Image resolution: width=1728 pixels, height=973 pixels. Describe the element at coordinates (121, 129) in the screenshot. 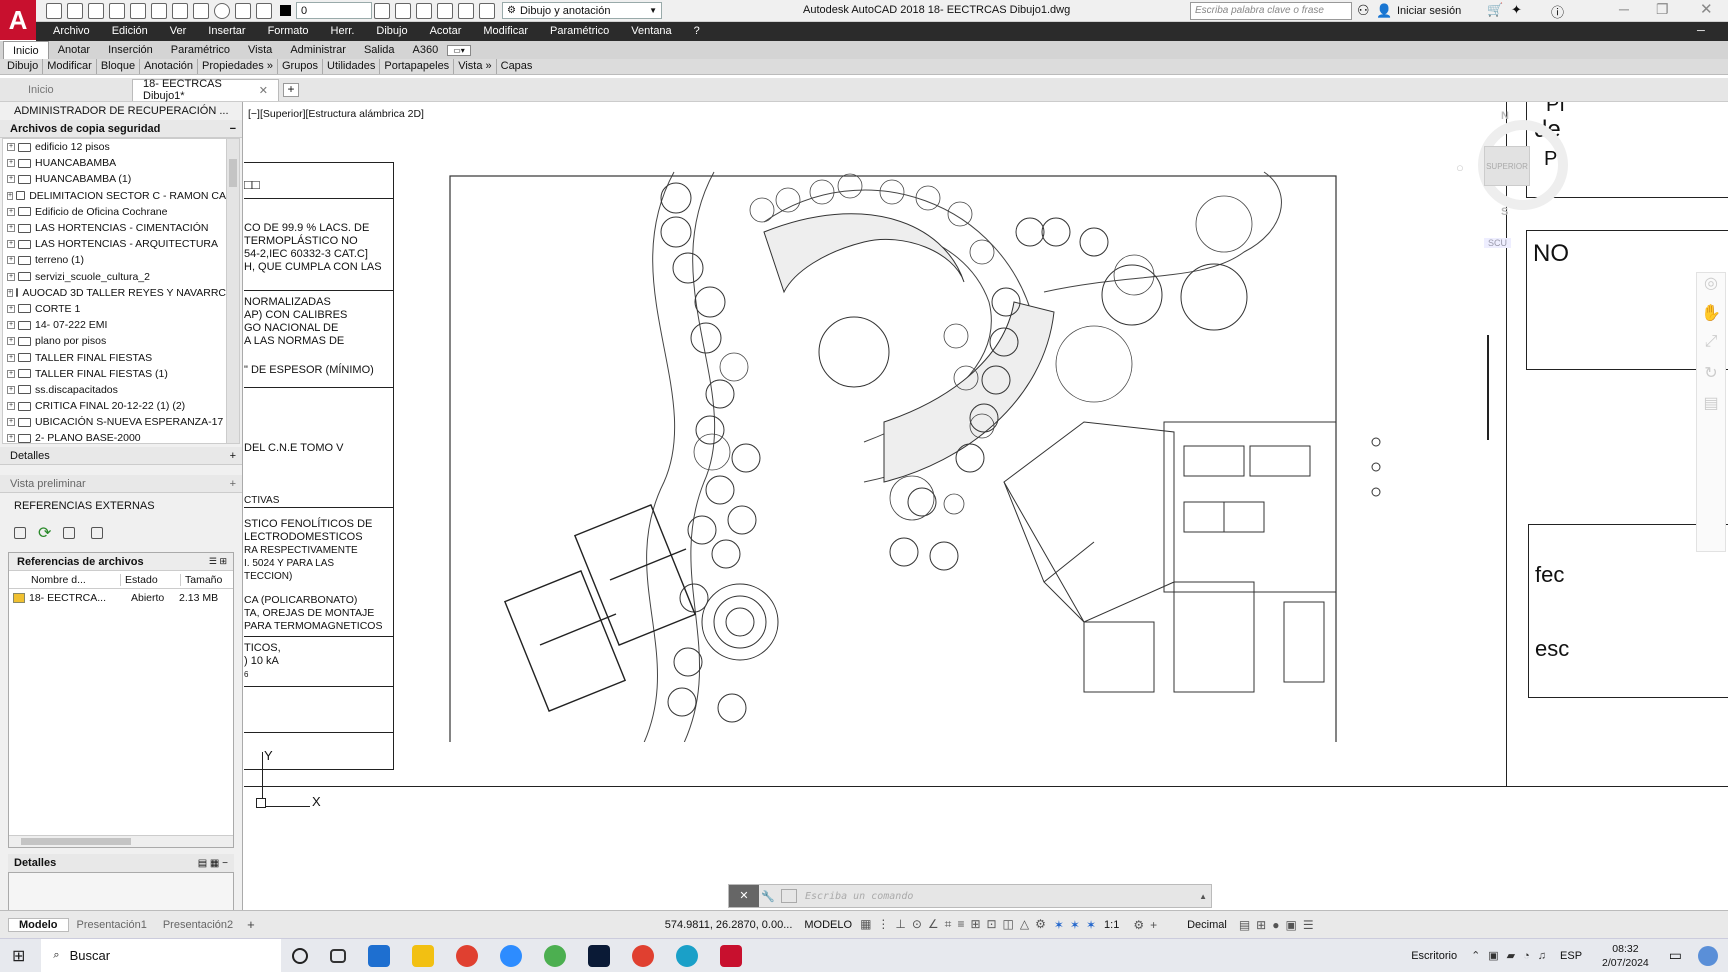

I see `backup-files-header: Archivos de copia seguridad −` at that location.